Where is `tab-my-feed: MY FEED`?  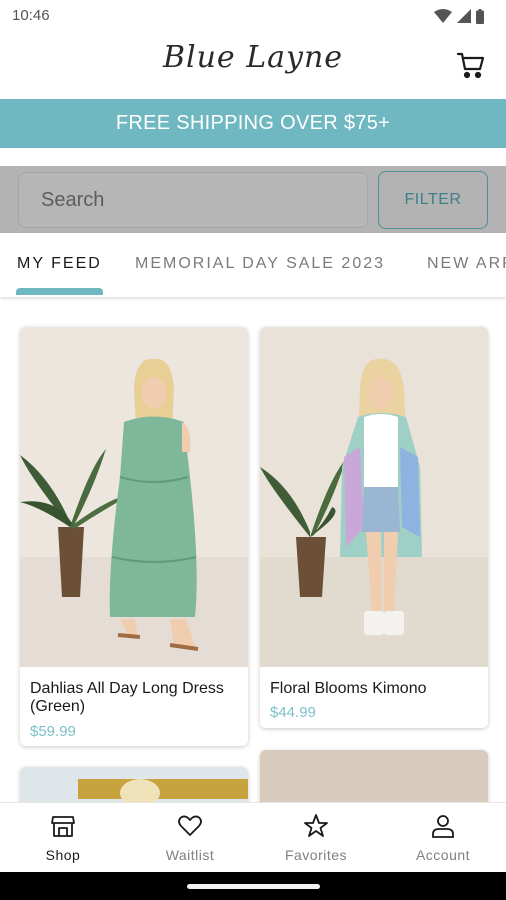
tab-my-feed: MY FEED is located at coordinates (59, 264).